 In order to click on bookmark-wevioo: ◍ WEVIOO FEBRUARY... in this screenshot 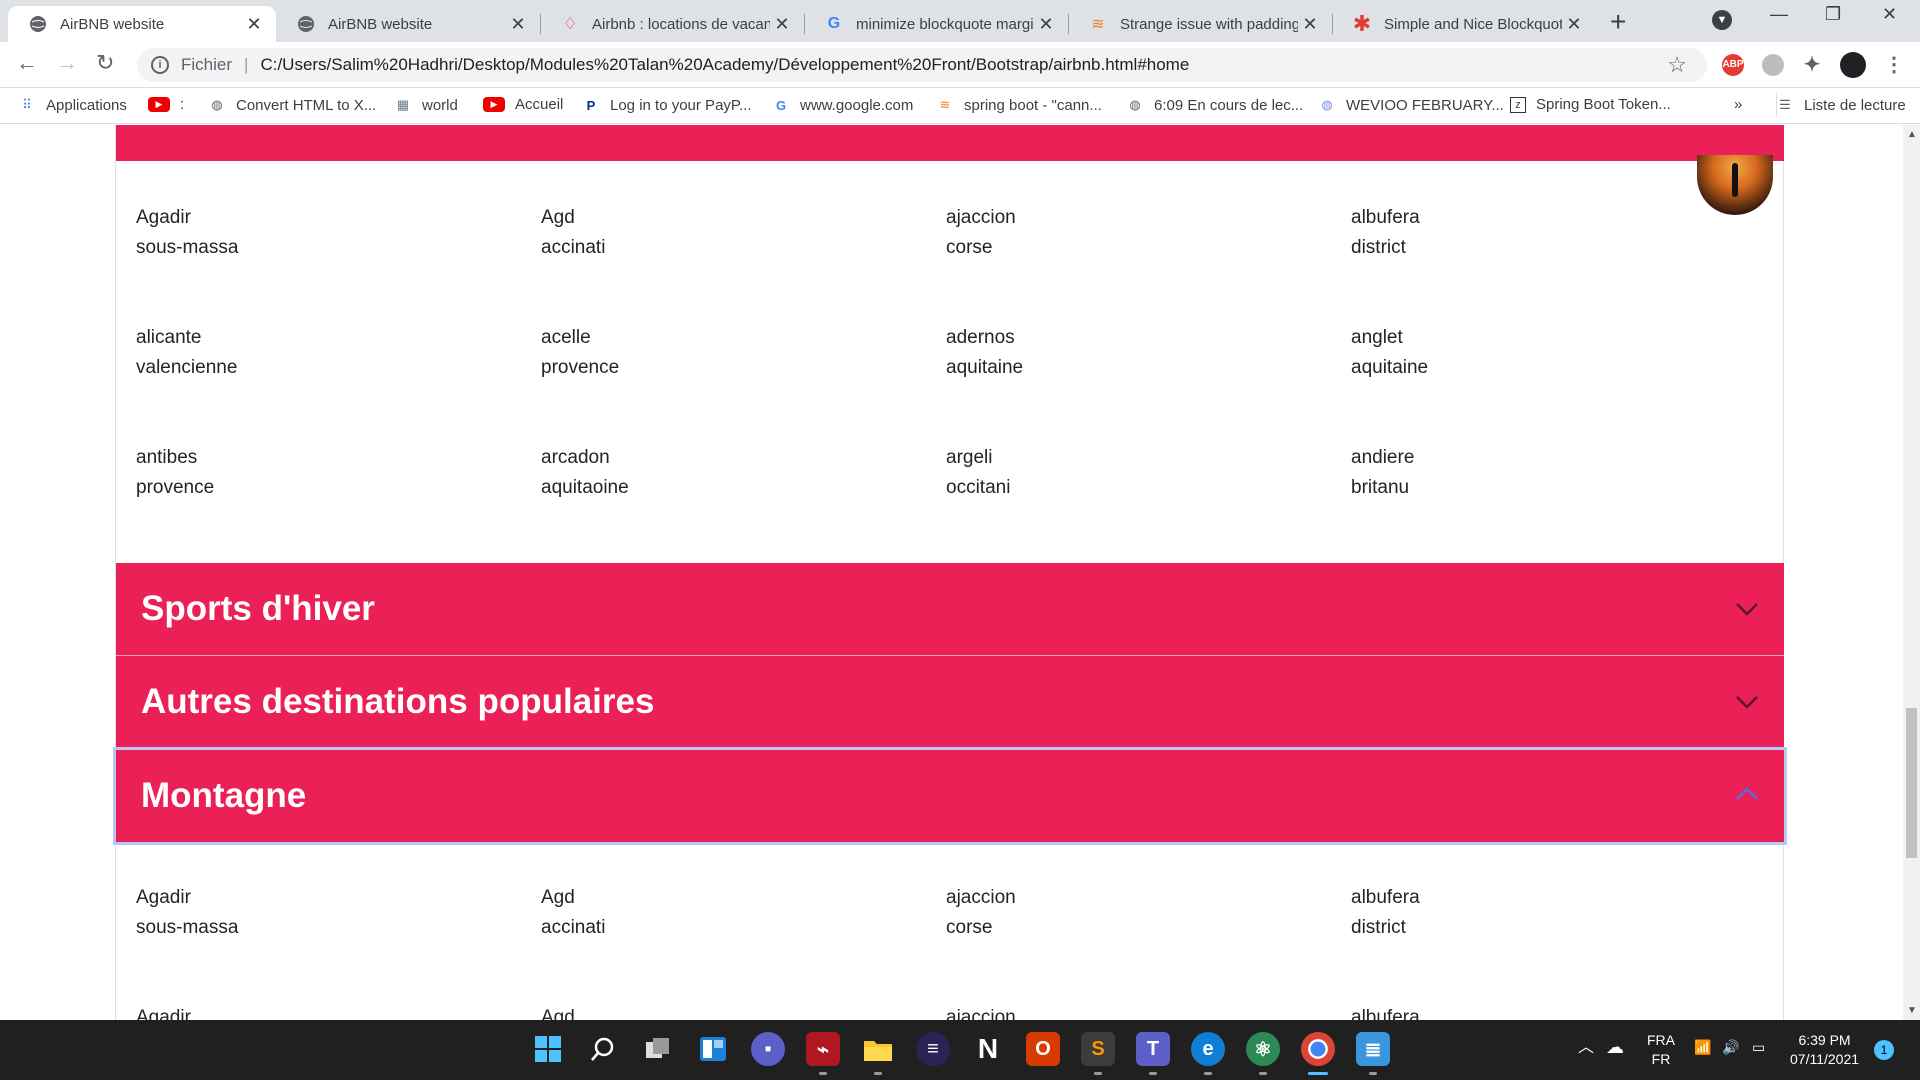, I will do `click(1411, 105)`.